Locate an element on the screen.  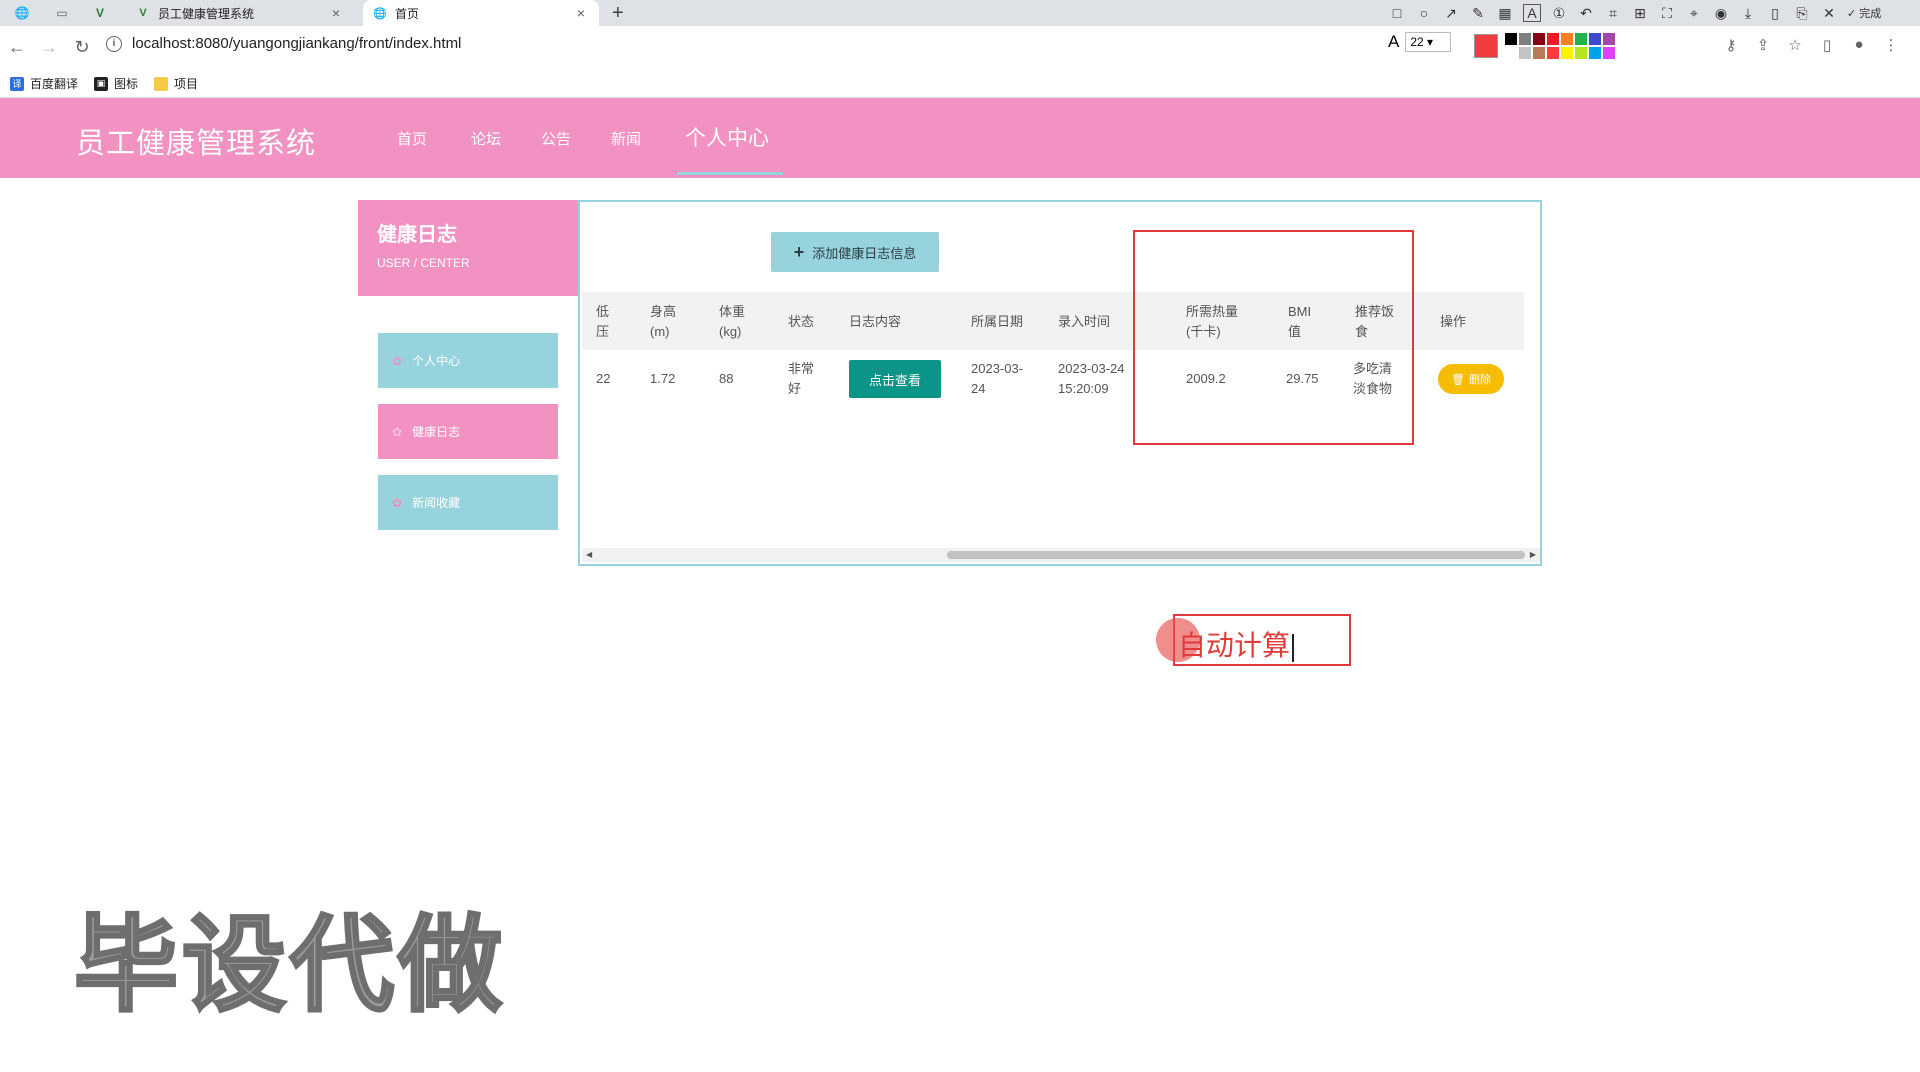
nav-home: 首页 is located at coordinates (412, 138).